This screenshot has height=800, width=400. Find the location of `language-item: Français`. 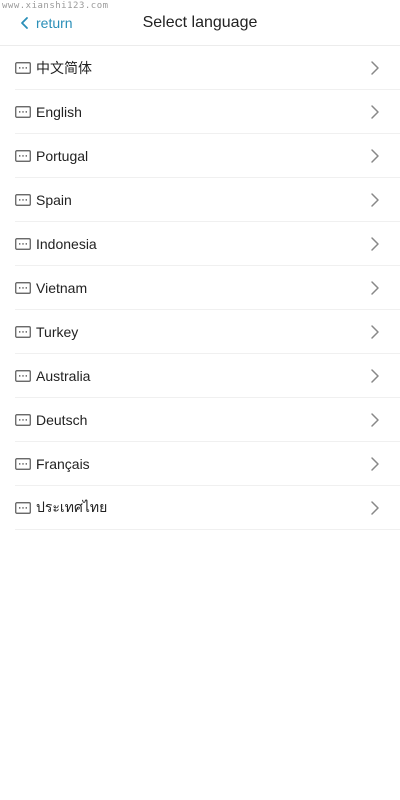

language-item: Français is located at coordinates (207, 464).